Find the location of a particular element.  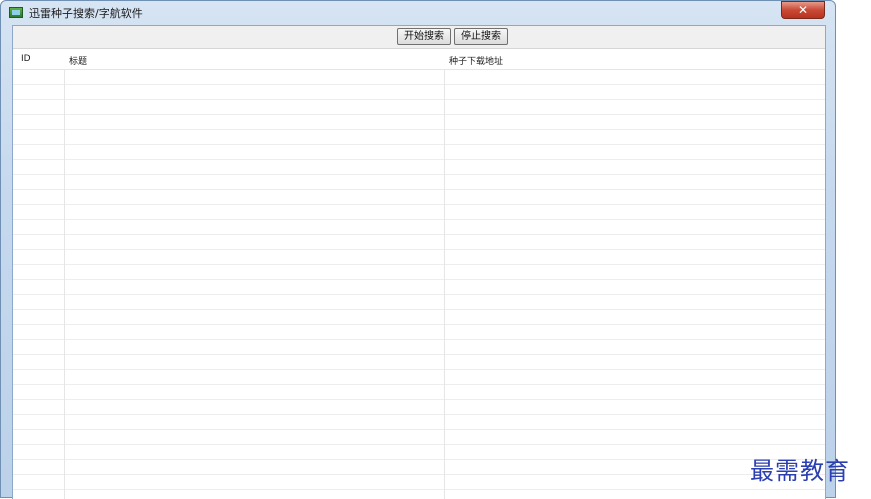

list-header: ID 标题 种子下载地址 is located at coordinates (419, 59).